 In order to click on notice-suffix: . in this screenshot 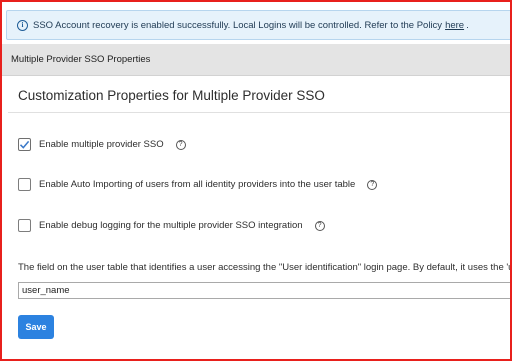, I will do `click(467, 25)`.